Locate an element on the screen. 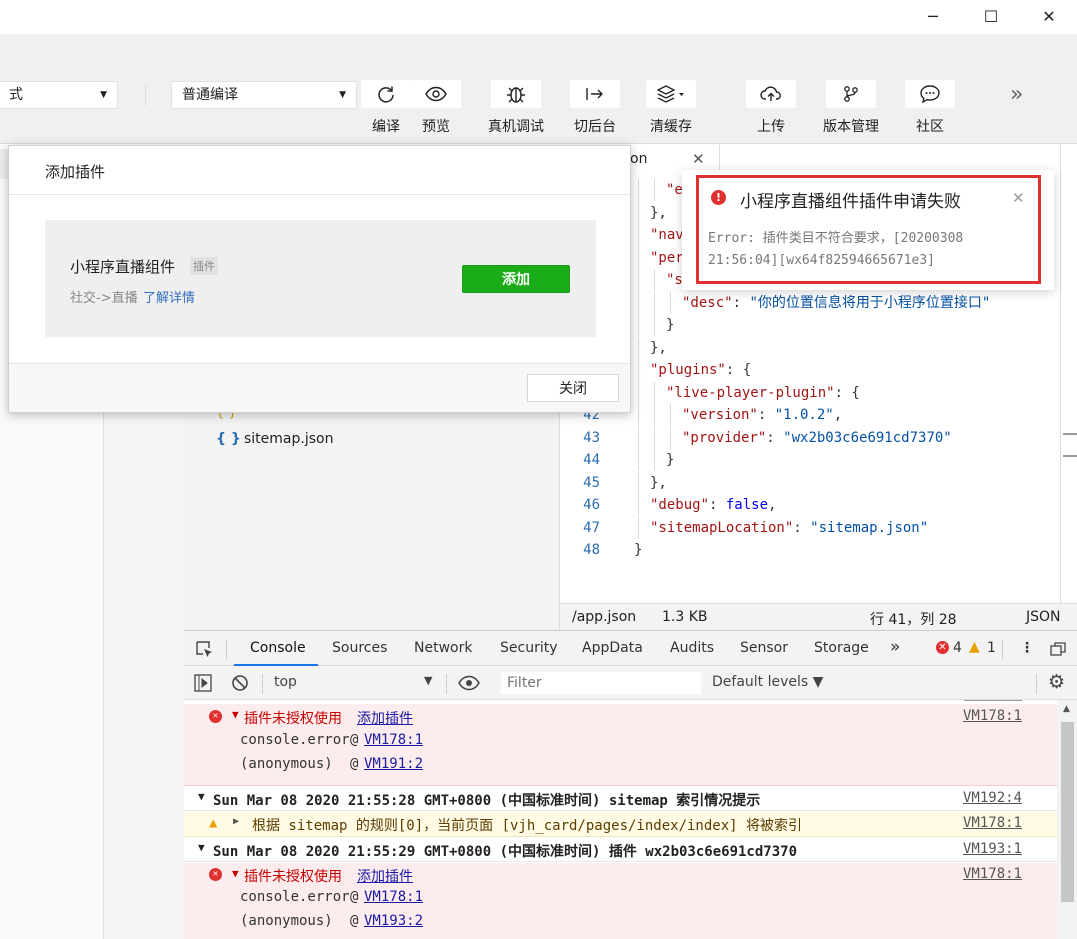  code-text: "per is located at coordinates (667, 258).